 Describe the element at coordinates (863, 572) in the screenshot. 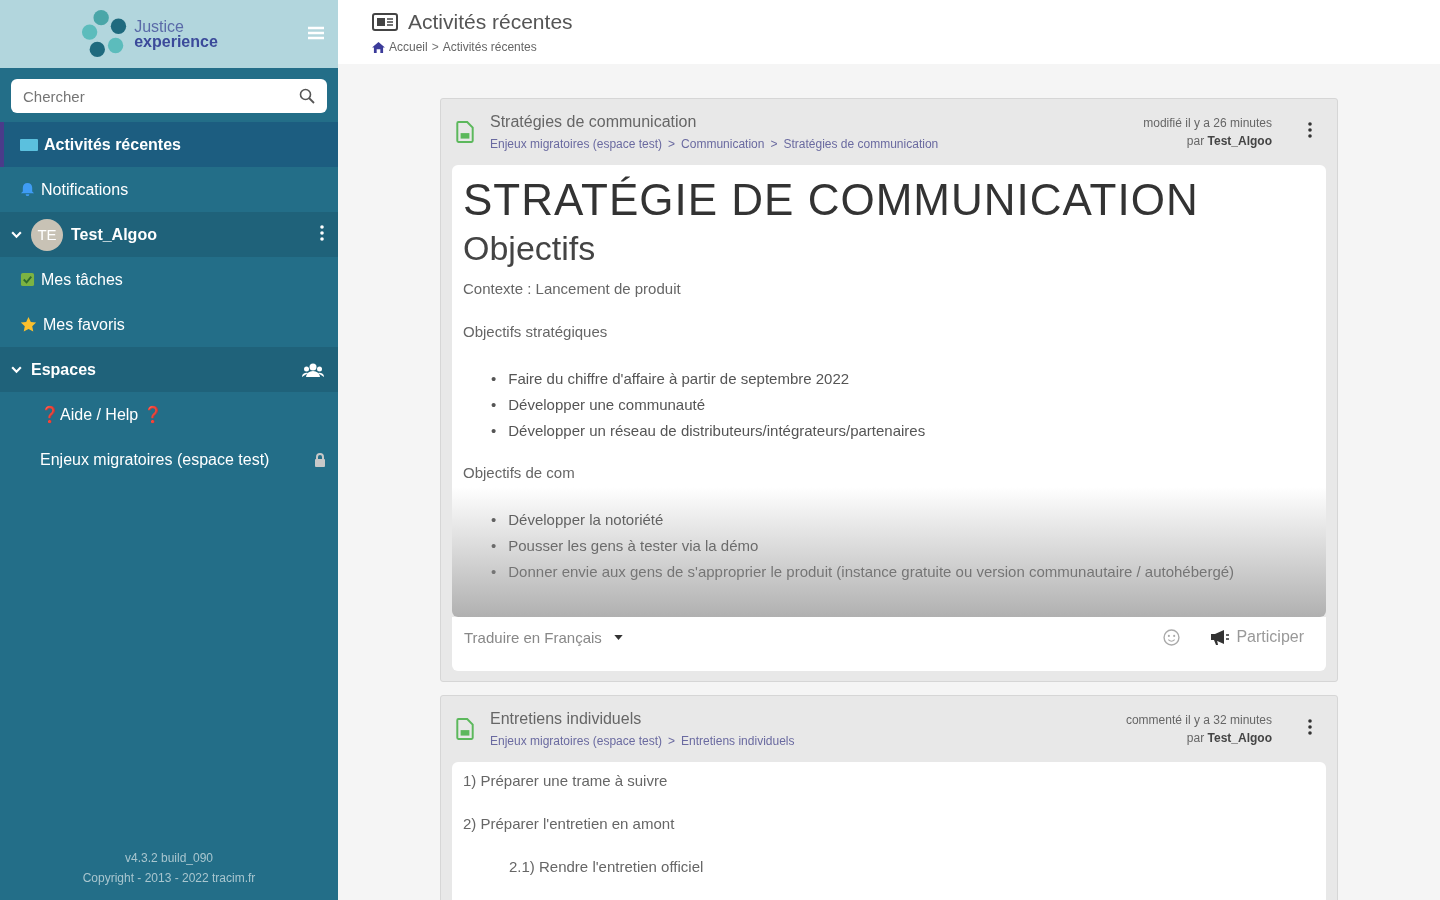

I see `list-item: • Donner envie aux gens de s'approprier le produit (instance gratuite ou version communautaire / autohébergé)` at that location.